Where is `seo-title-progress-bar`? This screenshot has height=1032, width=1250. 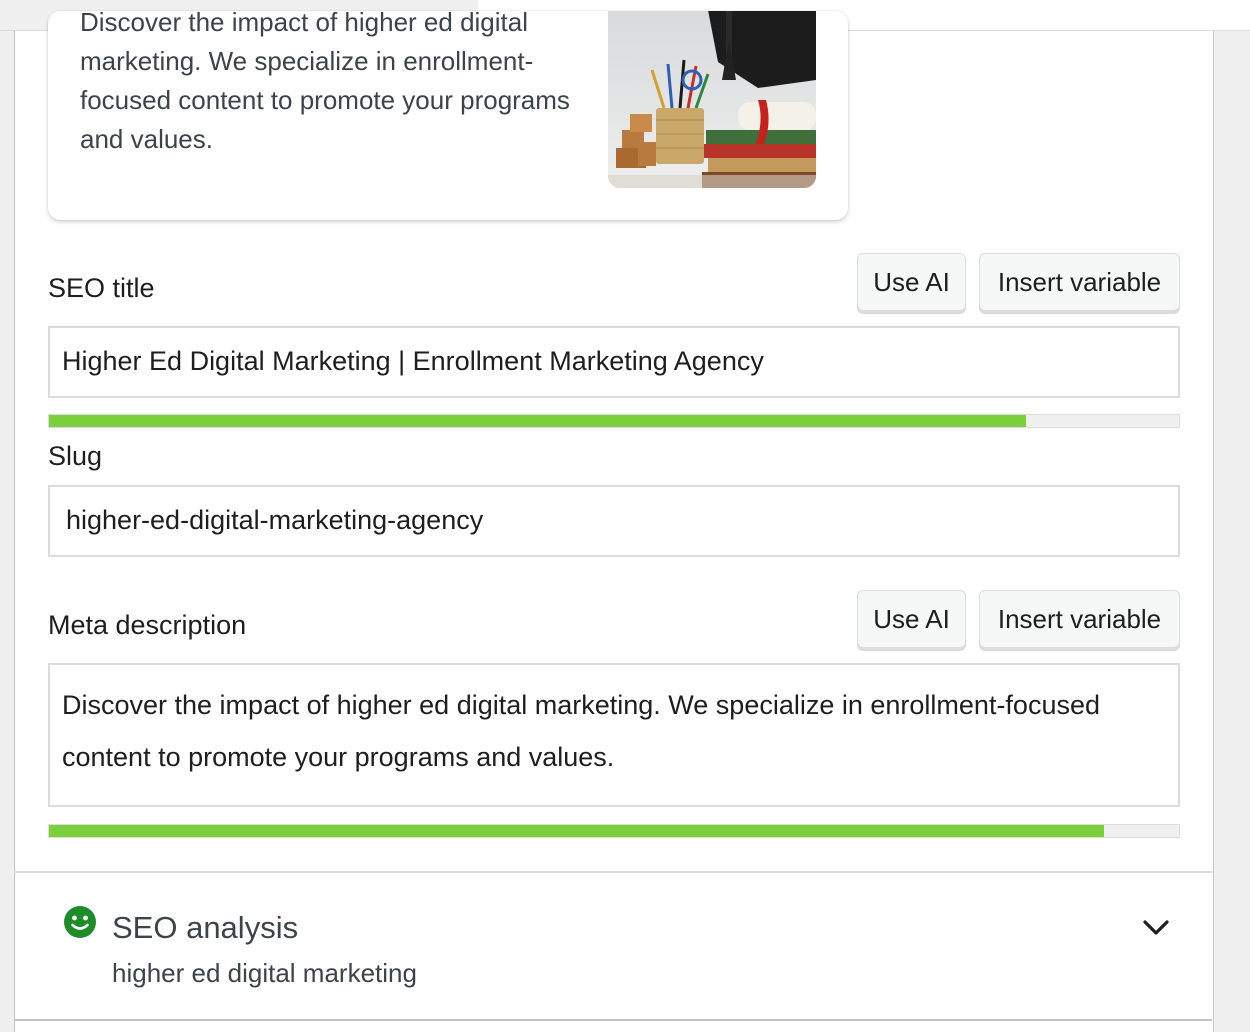
seo-title-progress-bar is located at coordinates (614, 421).